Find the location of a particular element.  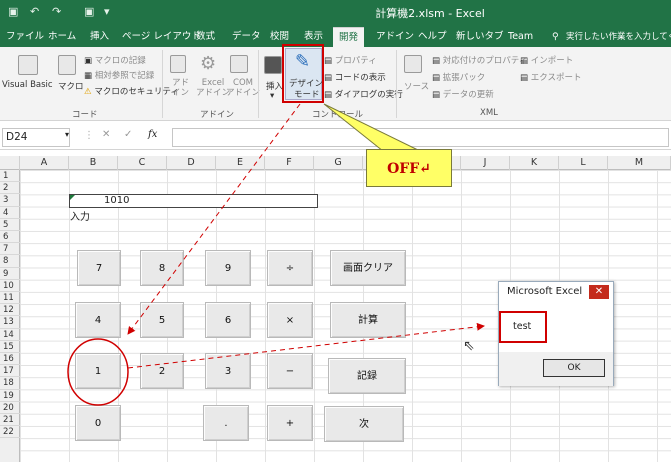

design-mode-highlight is located at coordinates (303, 73).